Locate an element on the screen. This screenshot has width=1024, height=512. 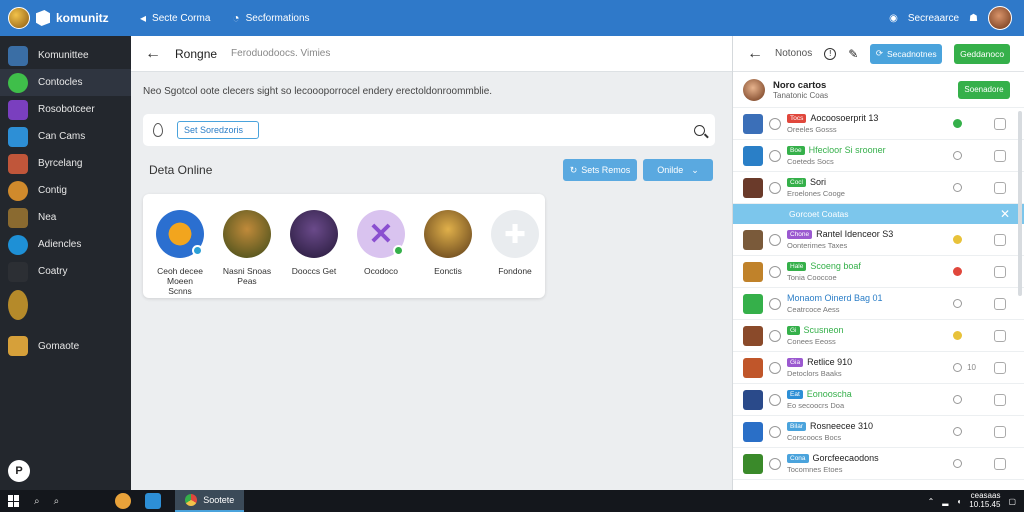
notification-row: Boe Hfecloor Si srooner Coeteds Socs is located at coordinates (878, 156).